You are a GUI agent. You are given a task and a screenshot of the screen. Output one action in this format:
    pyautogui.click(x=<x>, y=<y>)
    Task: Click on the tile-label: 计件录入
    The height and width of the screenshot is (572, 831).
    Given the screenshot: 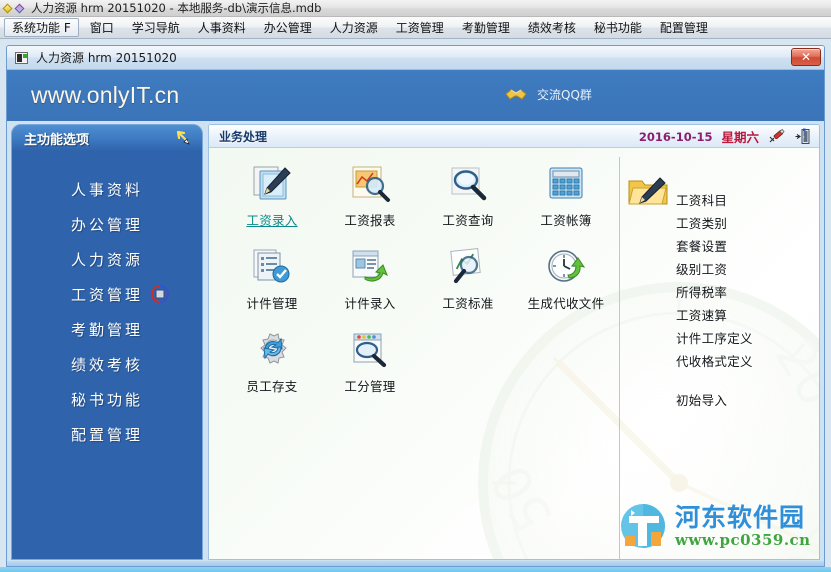 What is the action you would take?
    pyautogui.click(x=370, y=303)
    